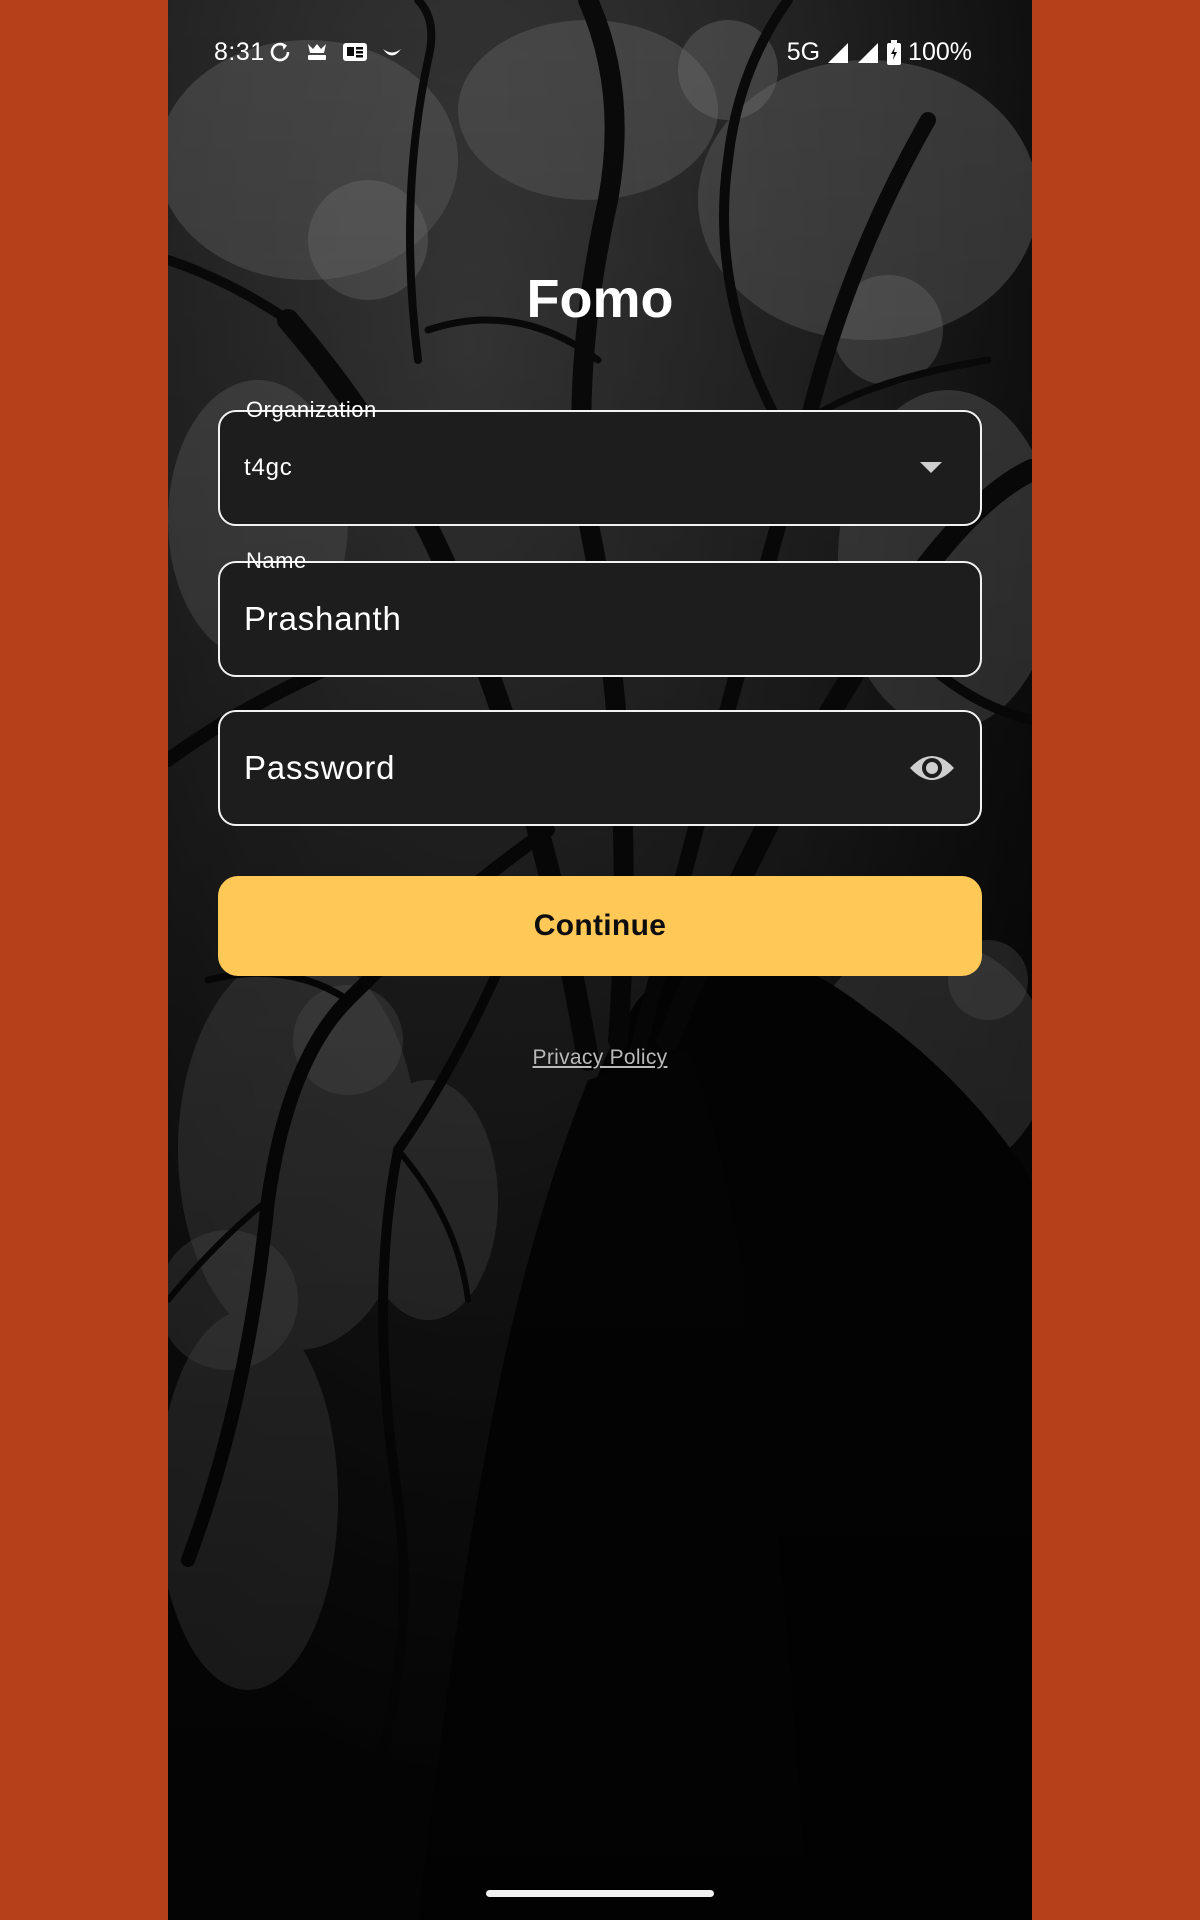 This screenshot has width=1200, height=1920. Describe the element at coordinates (894, 52) in the screenshot. I see `battery-icon` at that location.